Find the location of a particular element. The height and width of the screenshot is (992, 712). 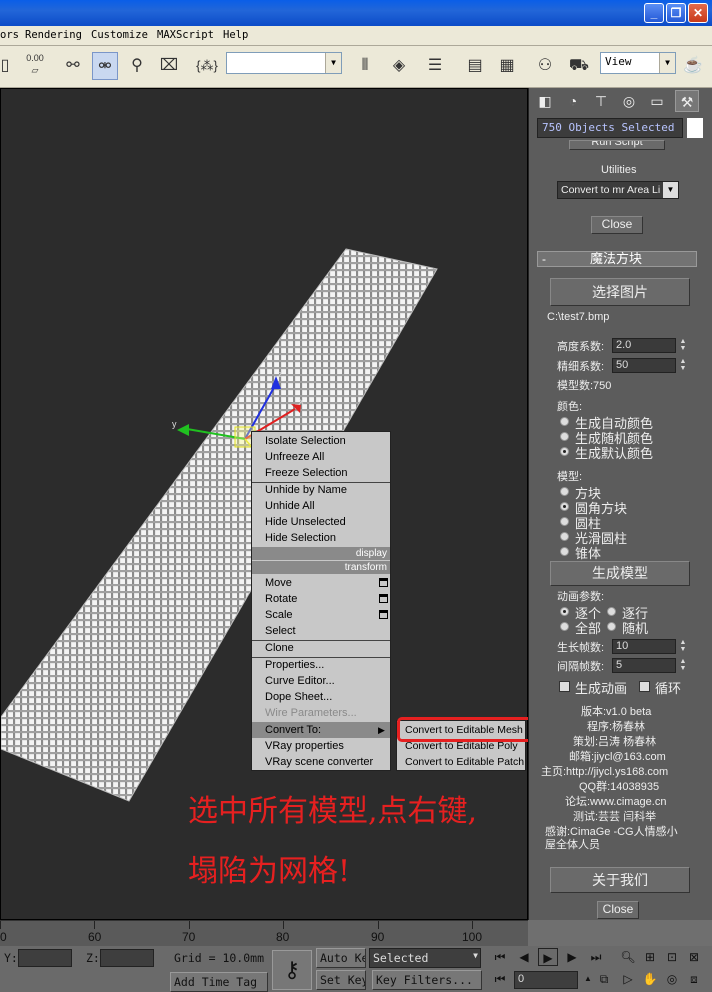

gen-anim-checkbox is located at coordinates (564, 686).